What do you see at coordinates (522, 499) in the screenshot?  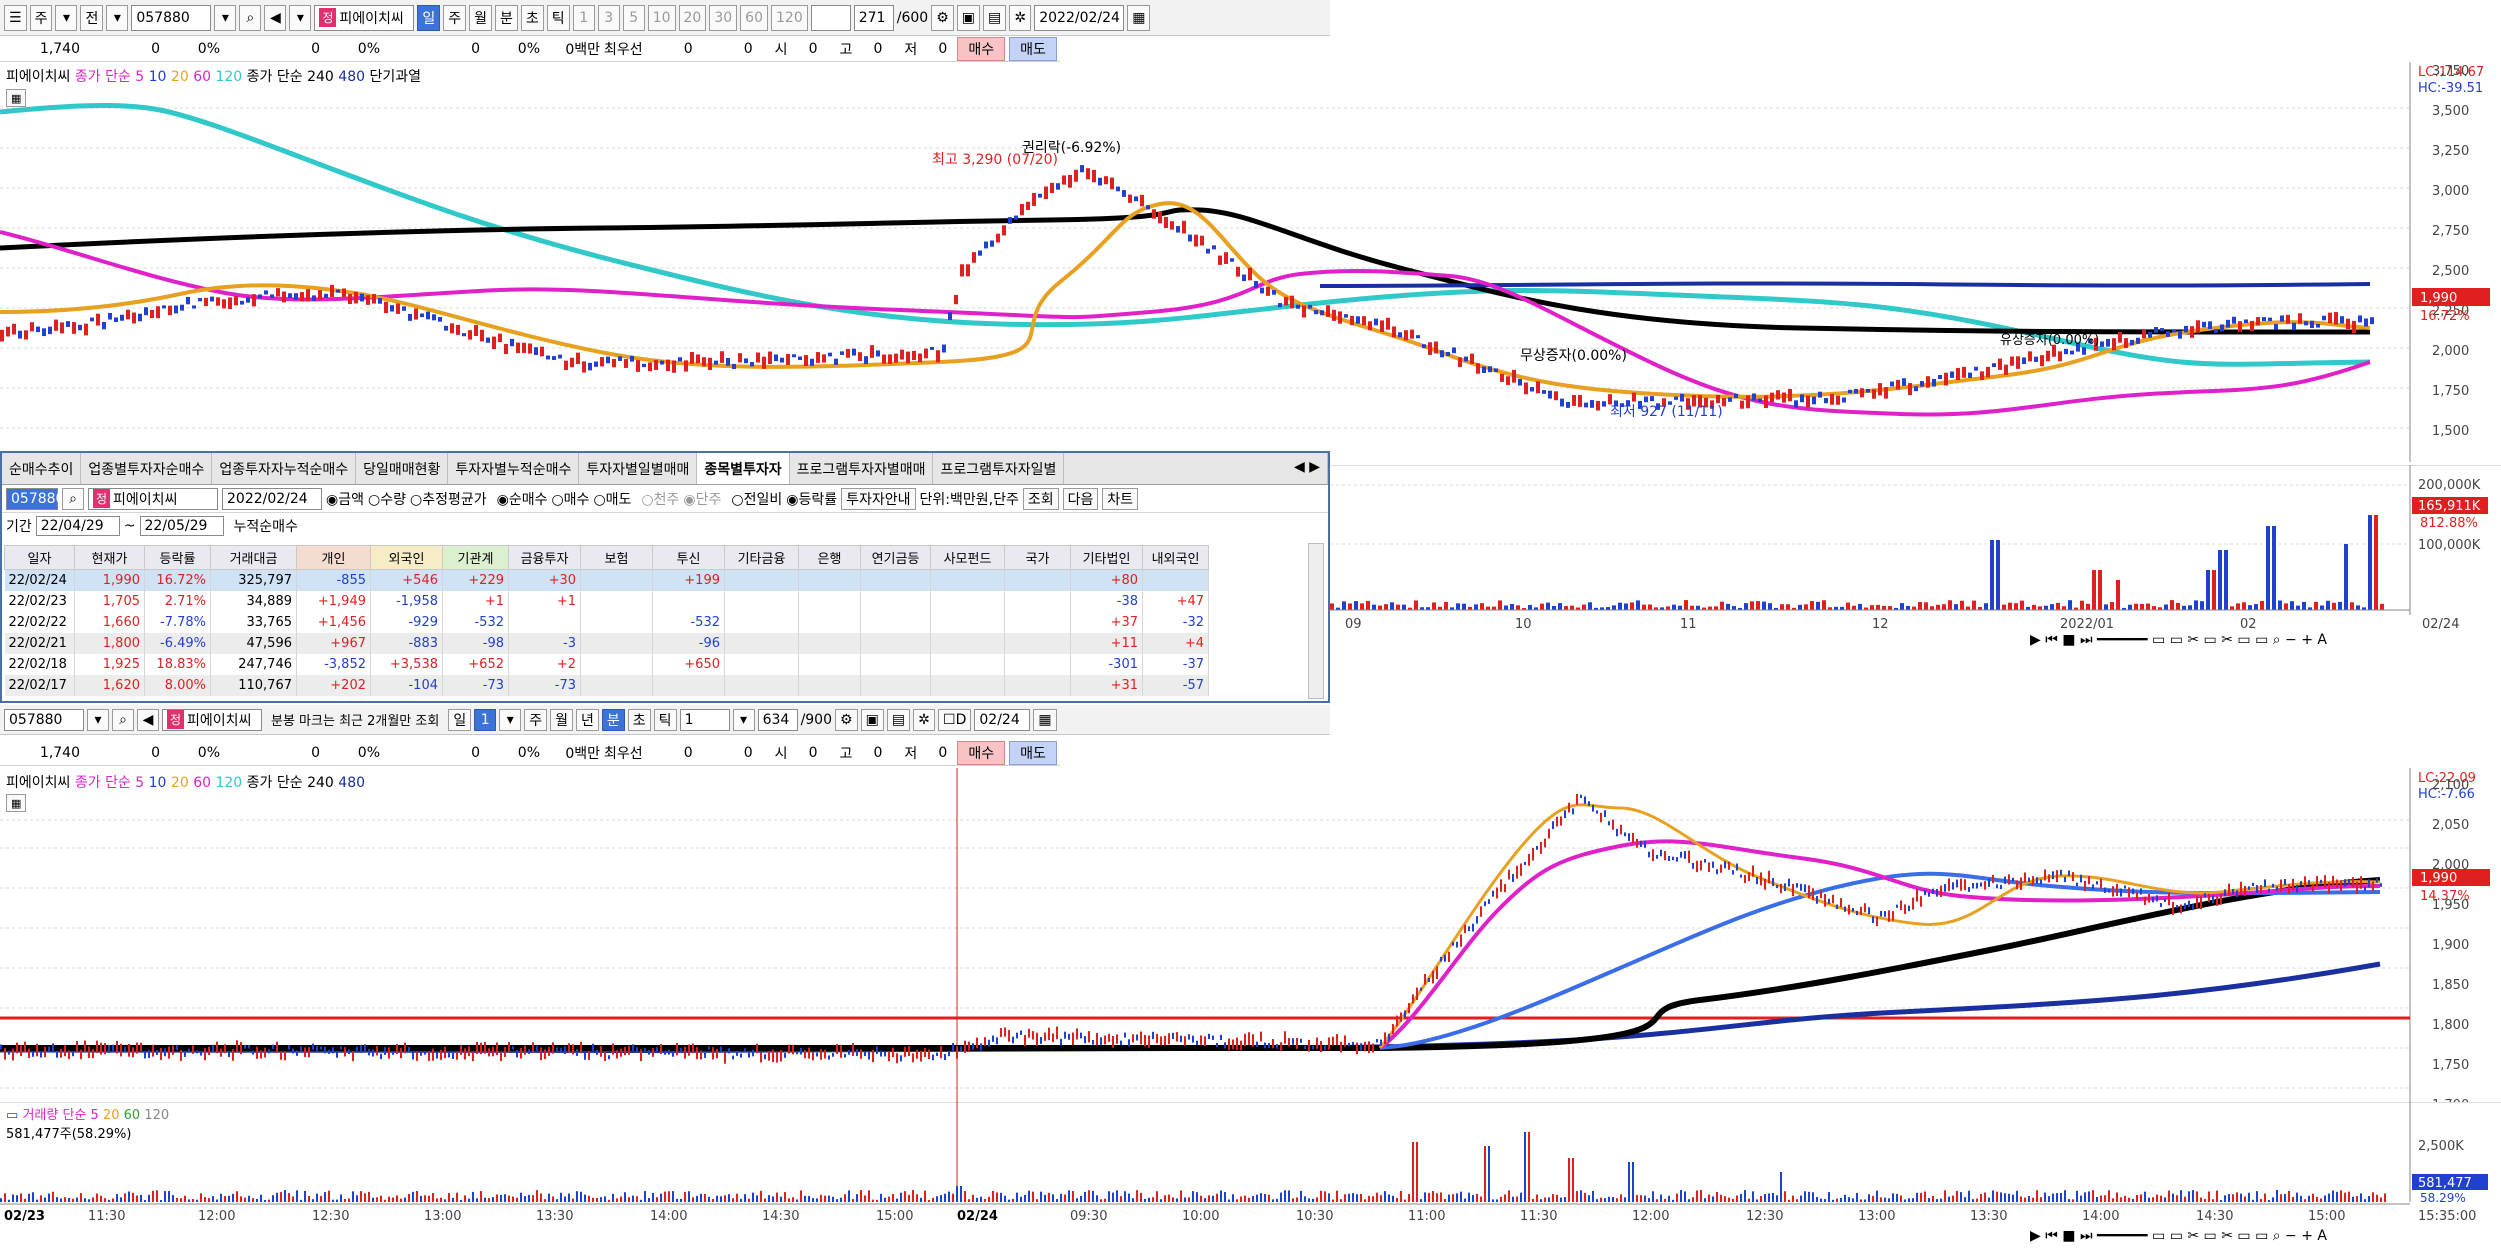 I see `radio-net: ◉순매수` at bounding box center [522, 499].